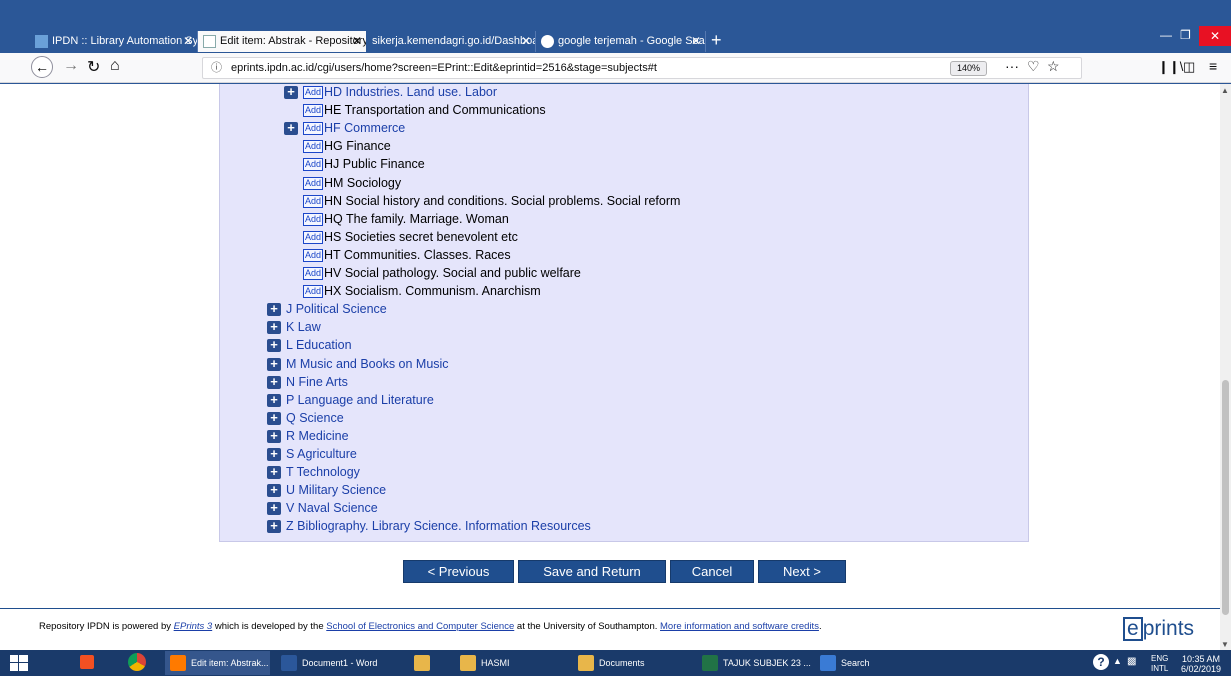 Image resolution: width=1231 pixels, height=676 pixels. Describe the element at coordinates (337, 663) in the screenshot. I see `taskbar-item: Document1 - Word` at that location.